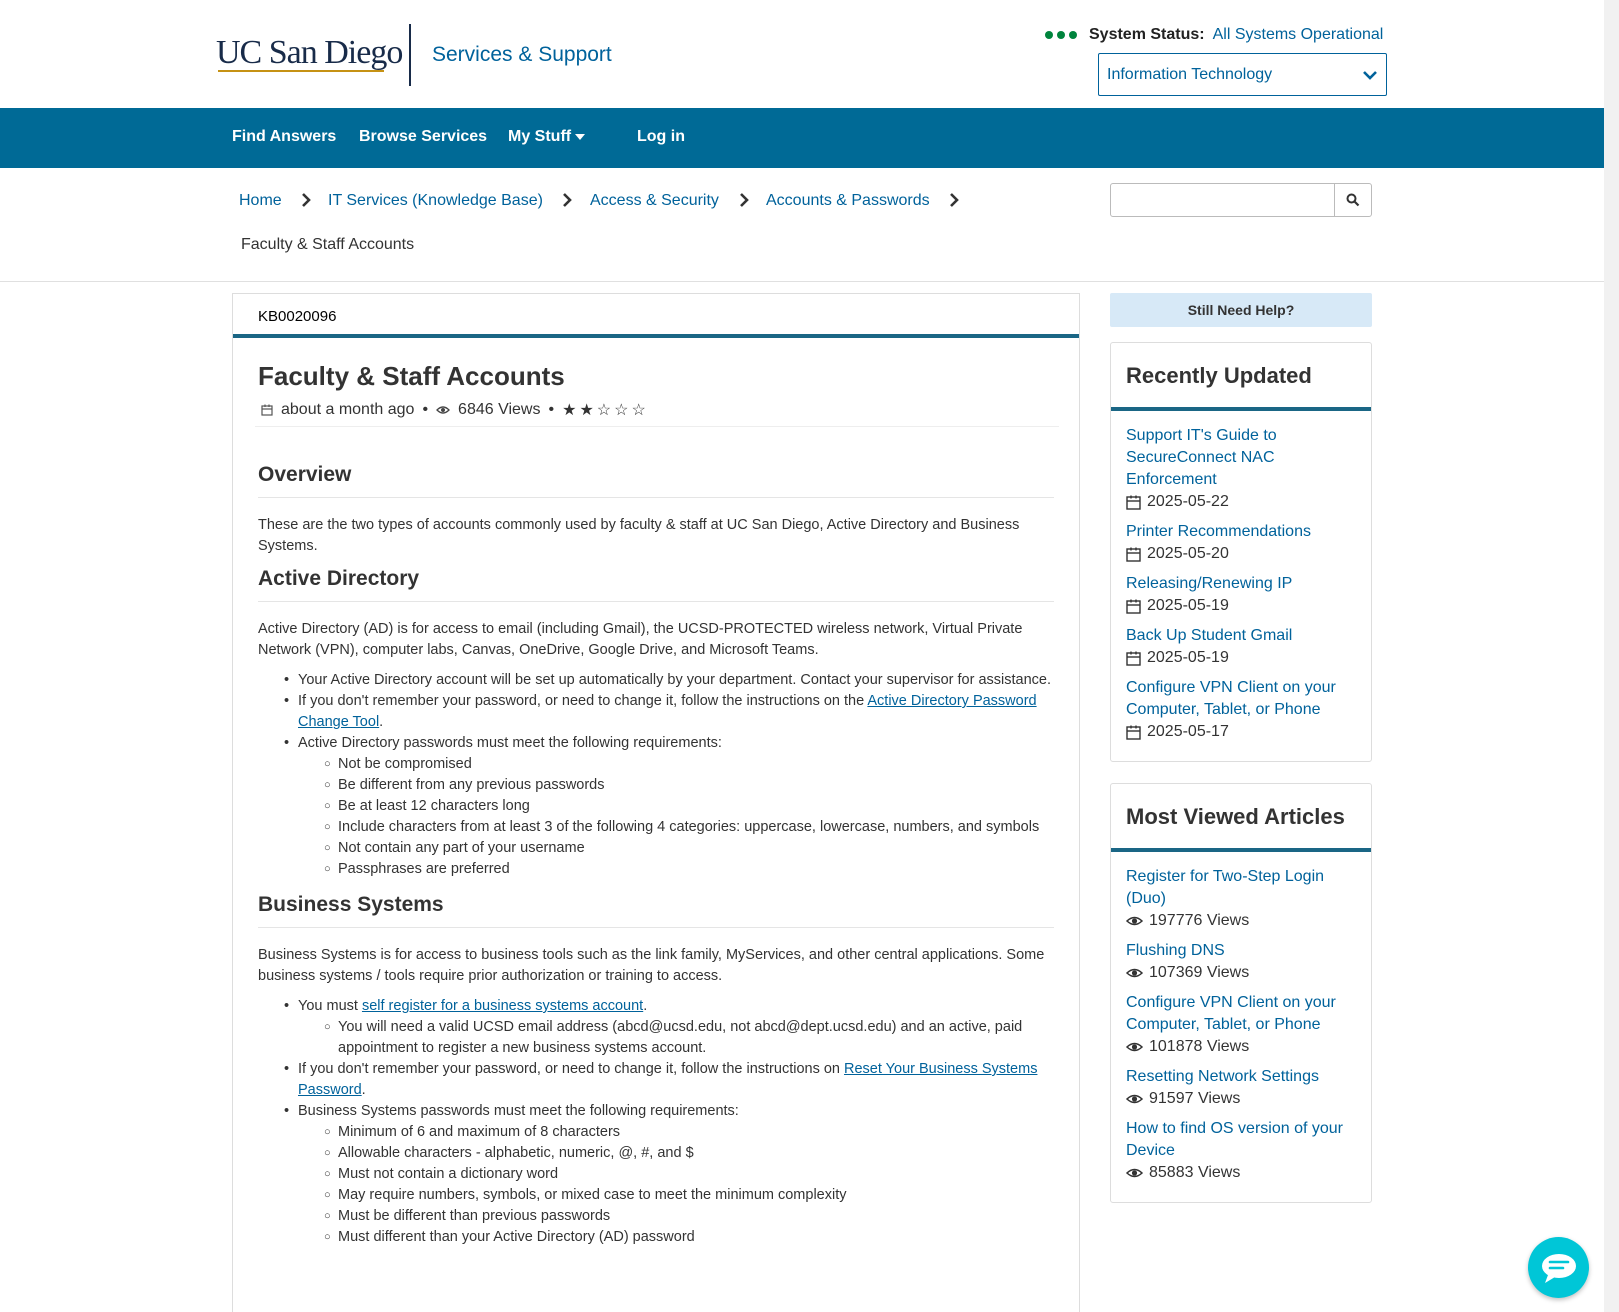 The height and width of the screenshot is (1312, 1619). Describe the element at coordinates (654, 201) in the screenshot. I see `breadcrumb-access-security: Access & Security` at that location.